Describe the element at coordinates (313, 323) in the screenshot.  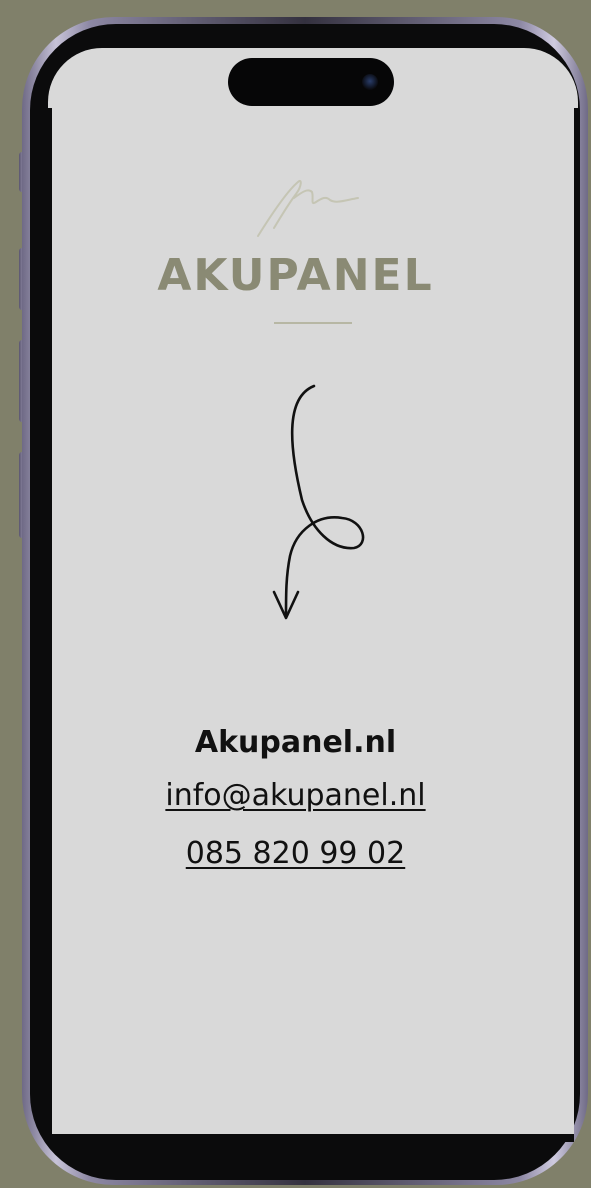
I see `brand-divider` at that location.